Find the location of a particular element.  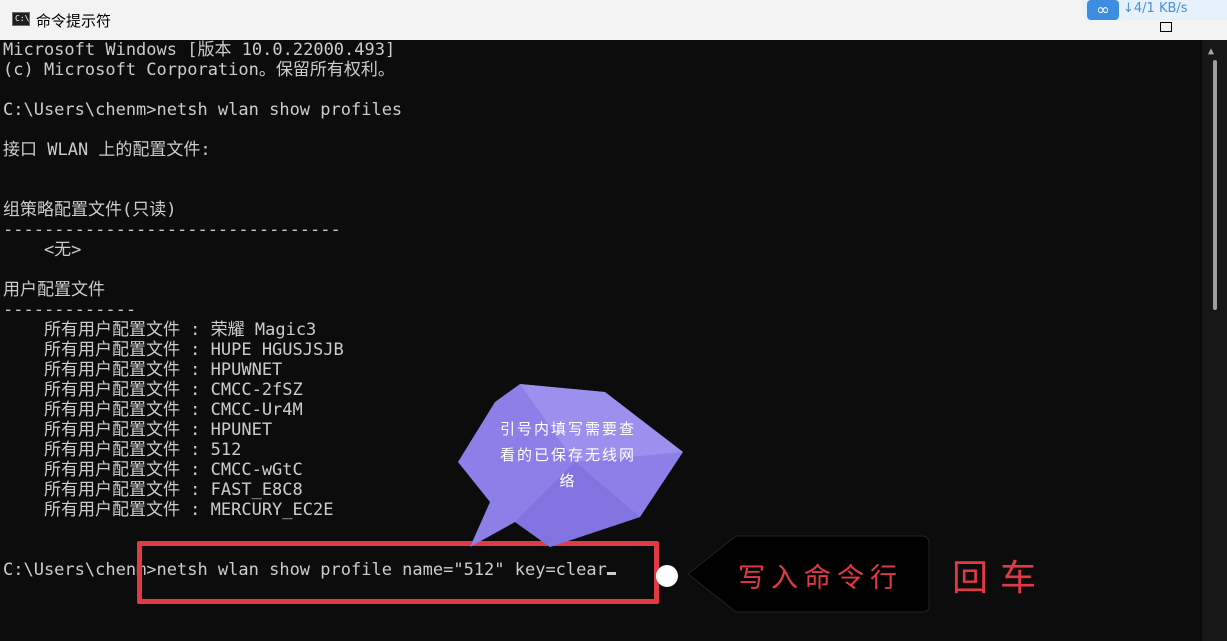

network-speed-text: ↓4/1 KB/s is located at coordinates (1155, 8).